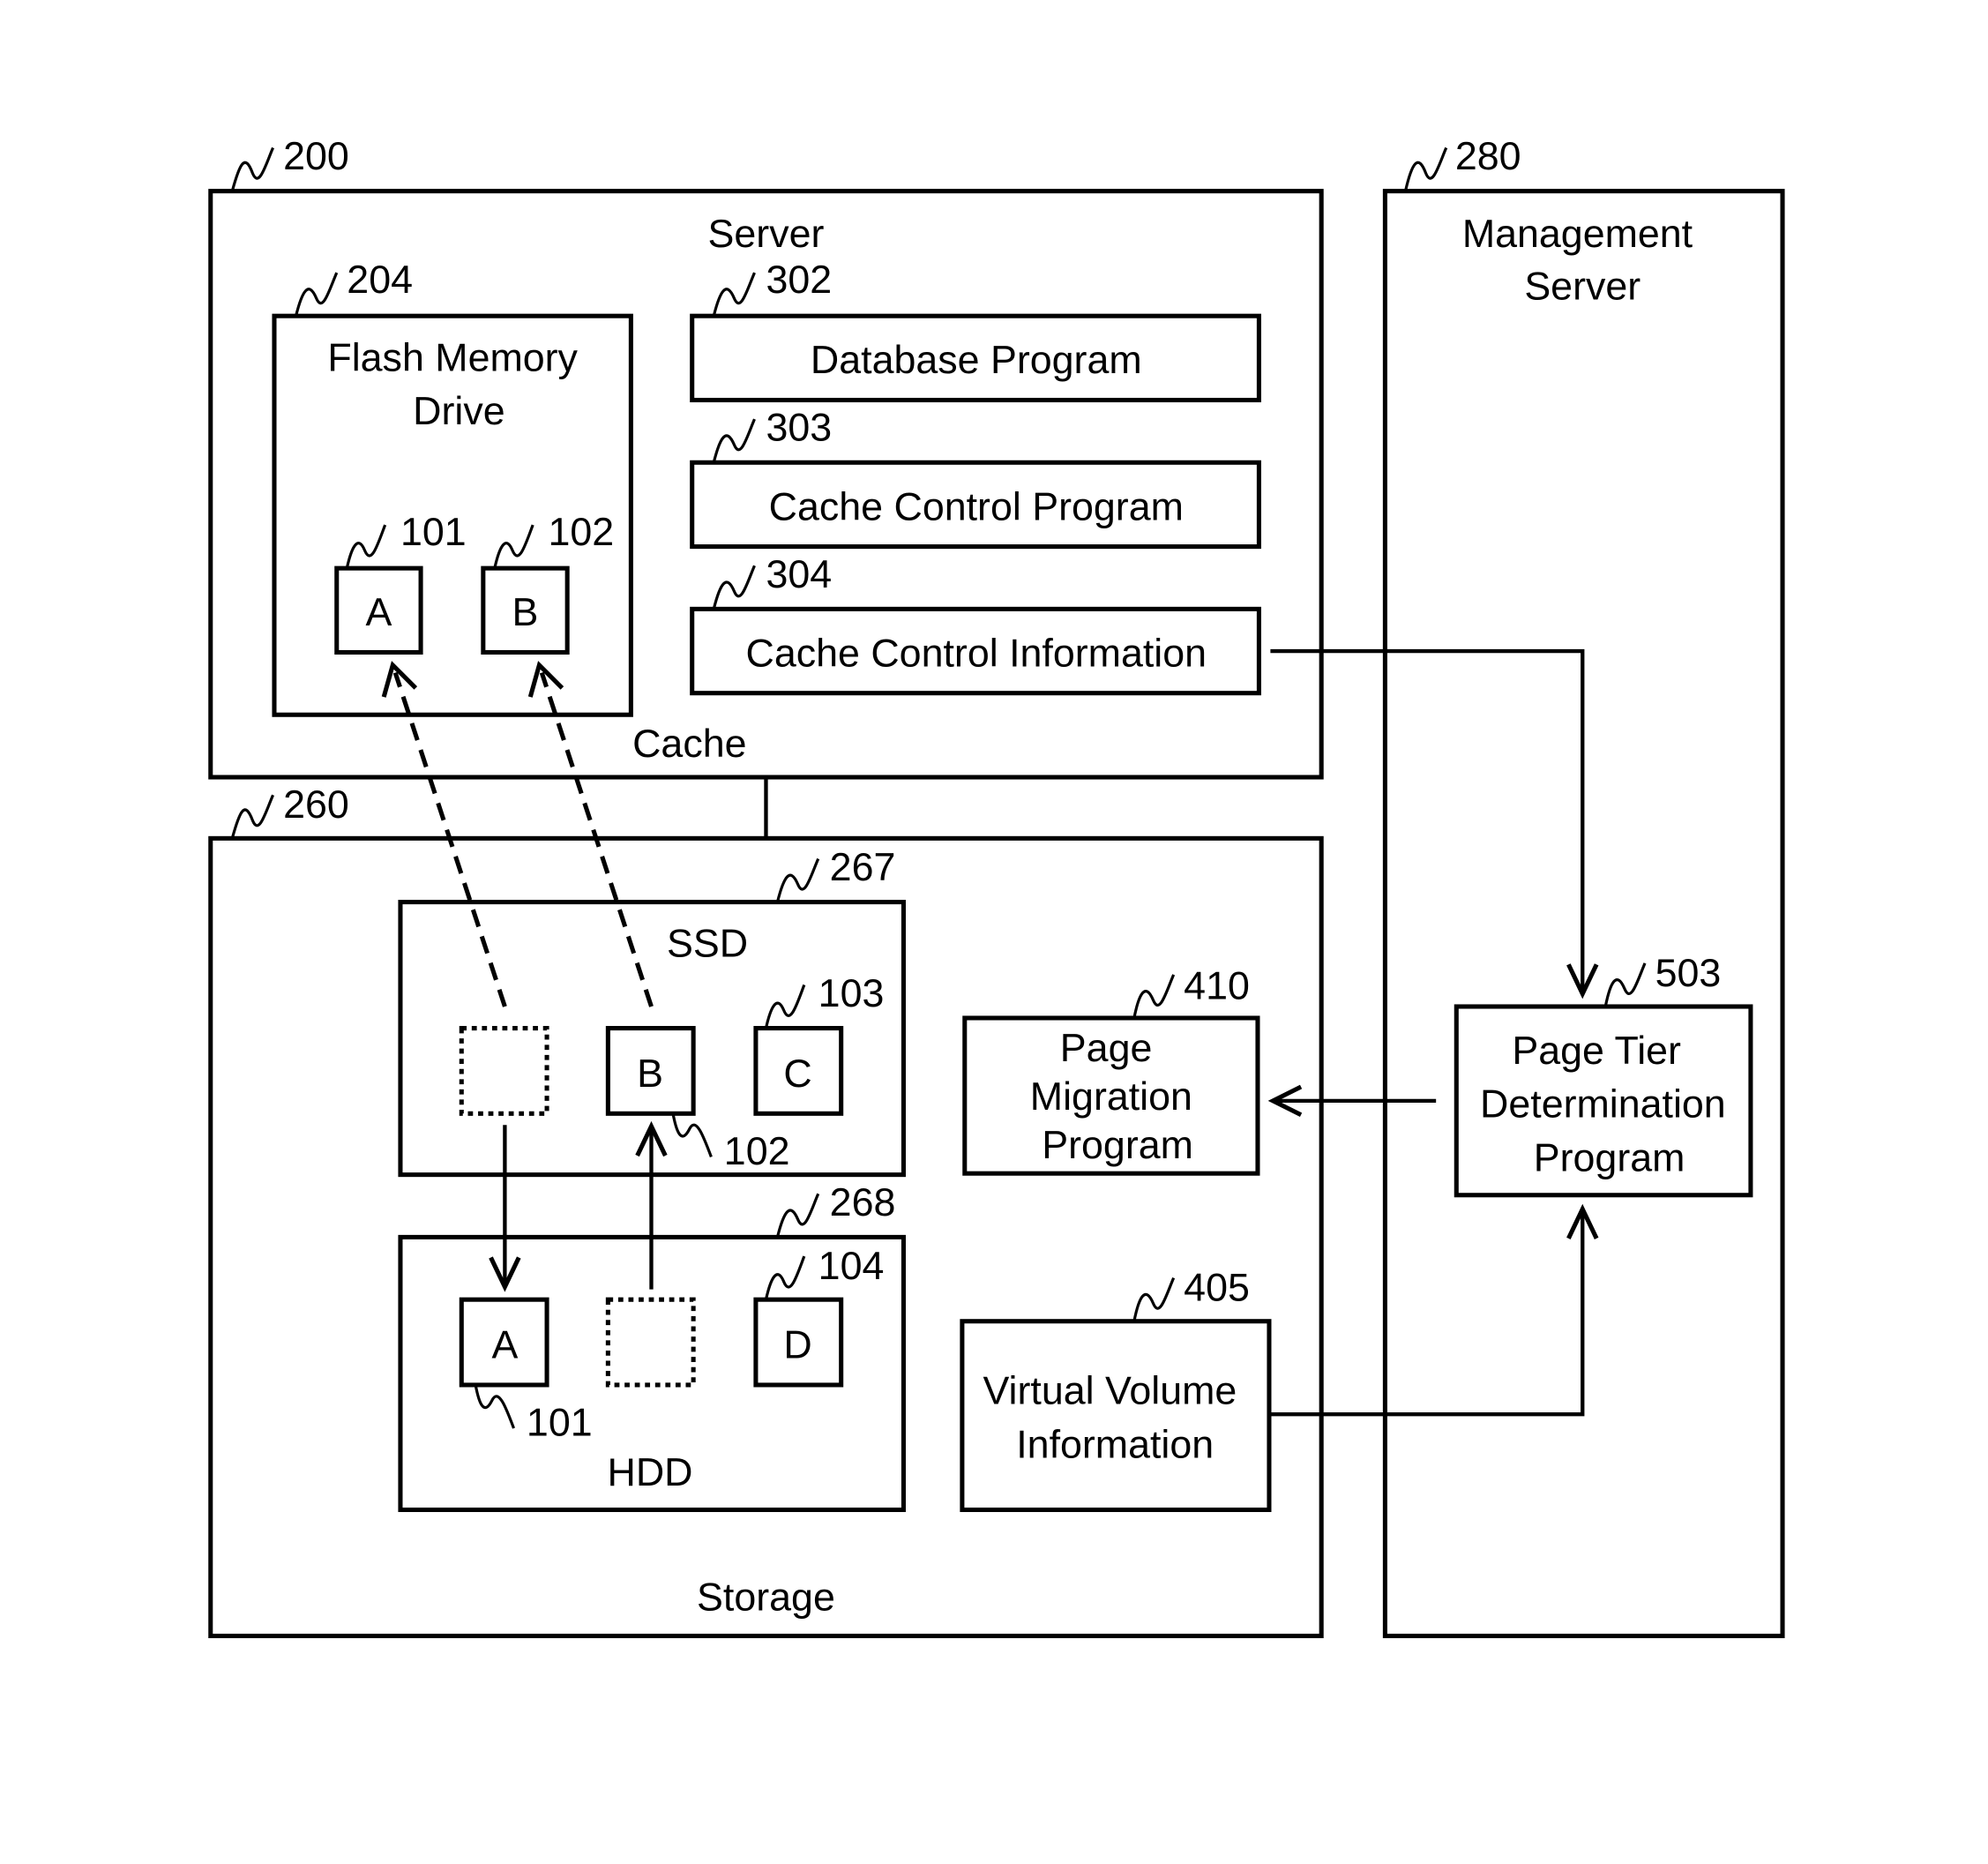 This screenshot has width=1988, height=1864. Describe the element at coordinates (560, 1423) in the screenshot. I see `hdd-page-a-ref: 101` at that location.